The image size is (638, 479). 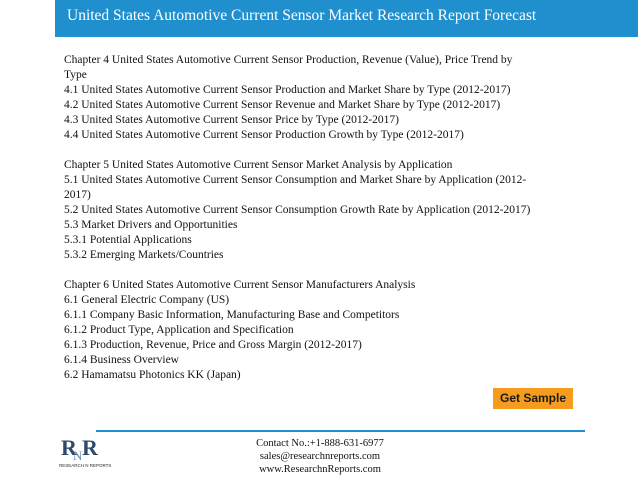 I want to click on contact-website: www.ResearchnReports.com, so click(x=320, y=469).